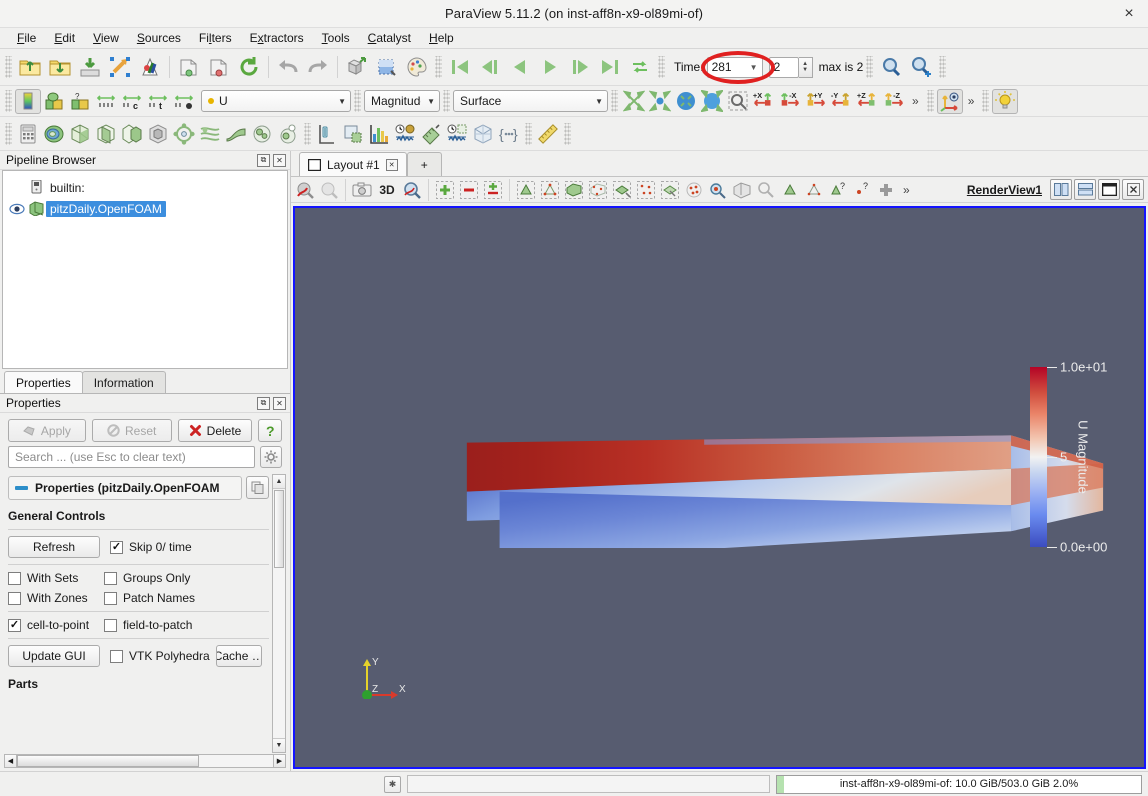 This screenshot has height=796, width=1148. What do you see at coordinates (64, 38) in the screenshot?
I see `menu-edit: Edit` at bounding box center [64, 38].